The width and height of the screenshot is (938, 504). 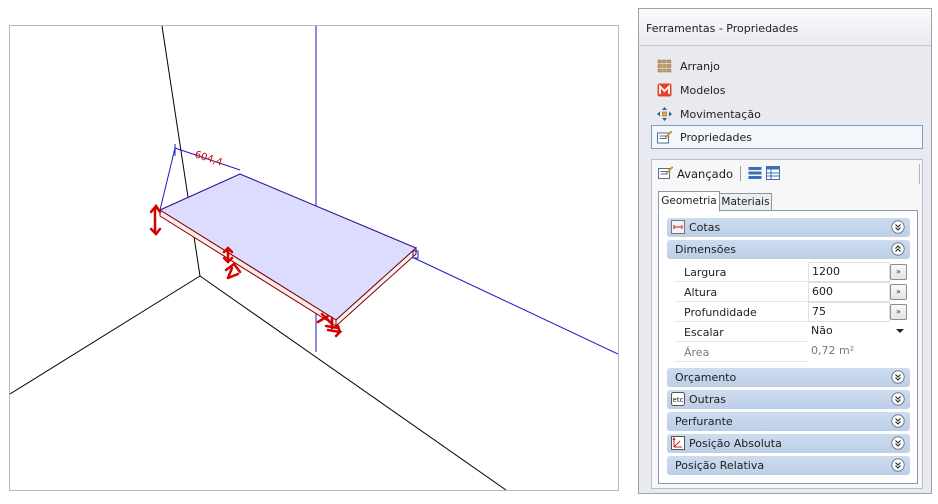 What do you see at coordinates (787, 66) in the screenshot?
I see `nav-item-arranjo: Arranjo` at bounding box center [787, 66].